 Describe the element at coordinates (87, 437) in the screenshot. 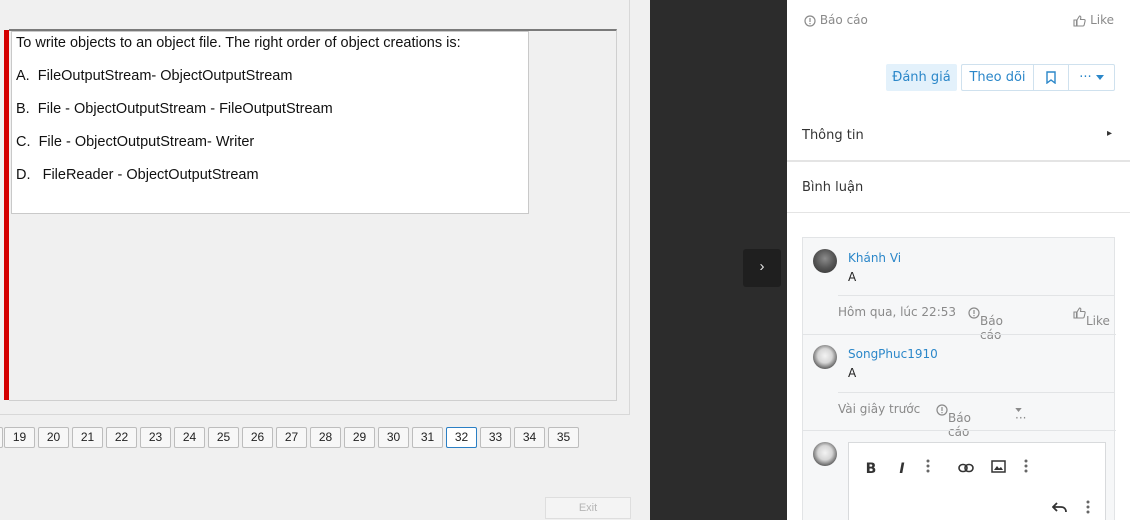

I see `page-button: 21` at that location.